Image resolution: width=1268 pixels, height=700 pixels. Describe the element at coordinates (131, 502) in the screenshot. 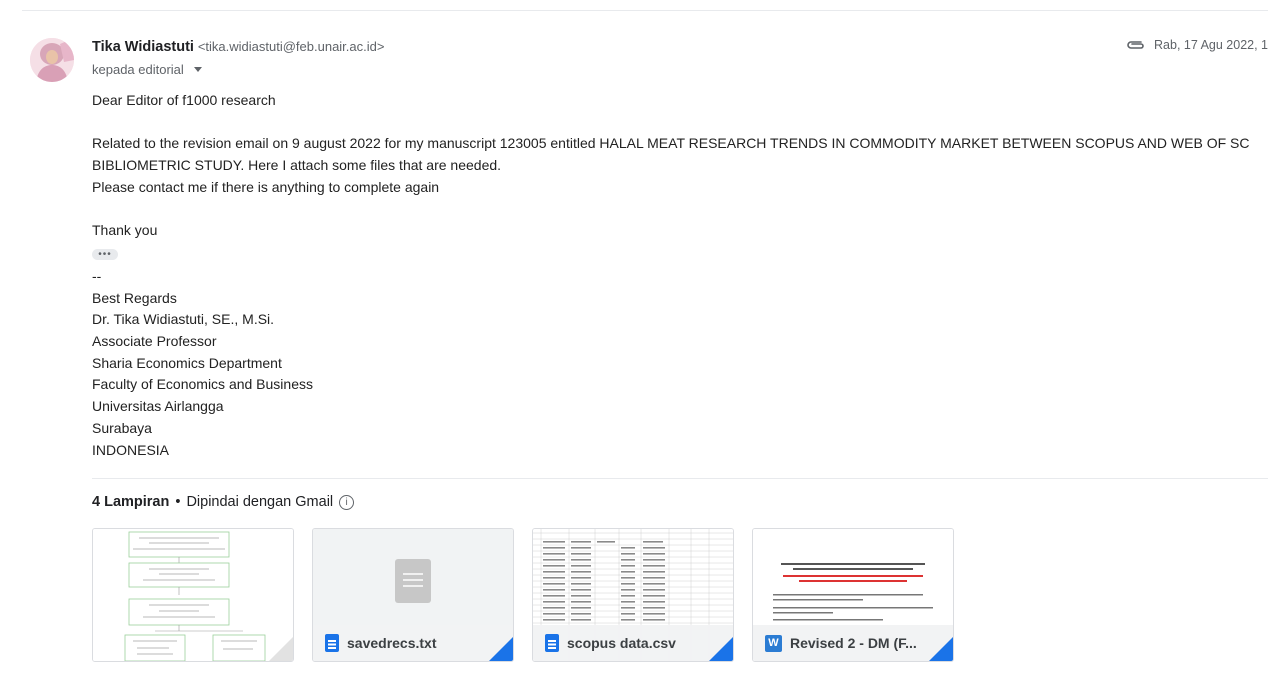

I see `attachment-count: 4 Lampiran` at that location.